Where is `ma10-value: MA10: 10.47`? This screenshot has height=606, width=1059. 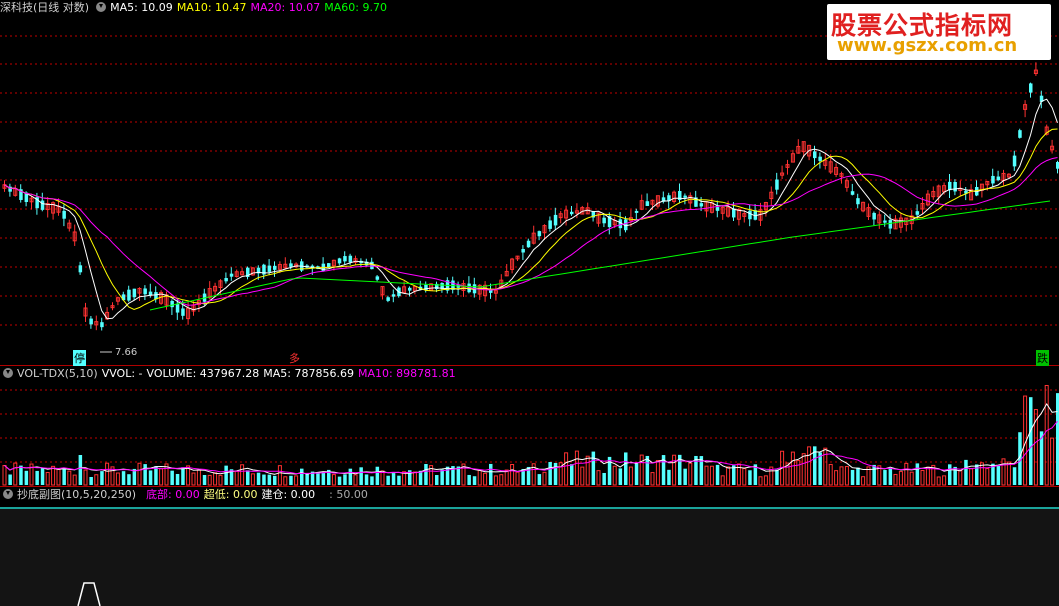
ma10-value: MA10: 10.47 is located at coordinates (211, 7).